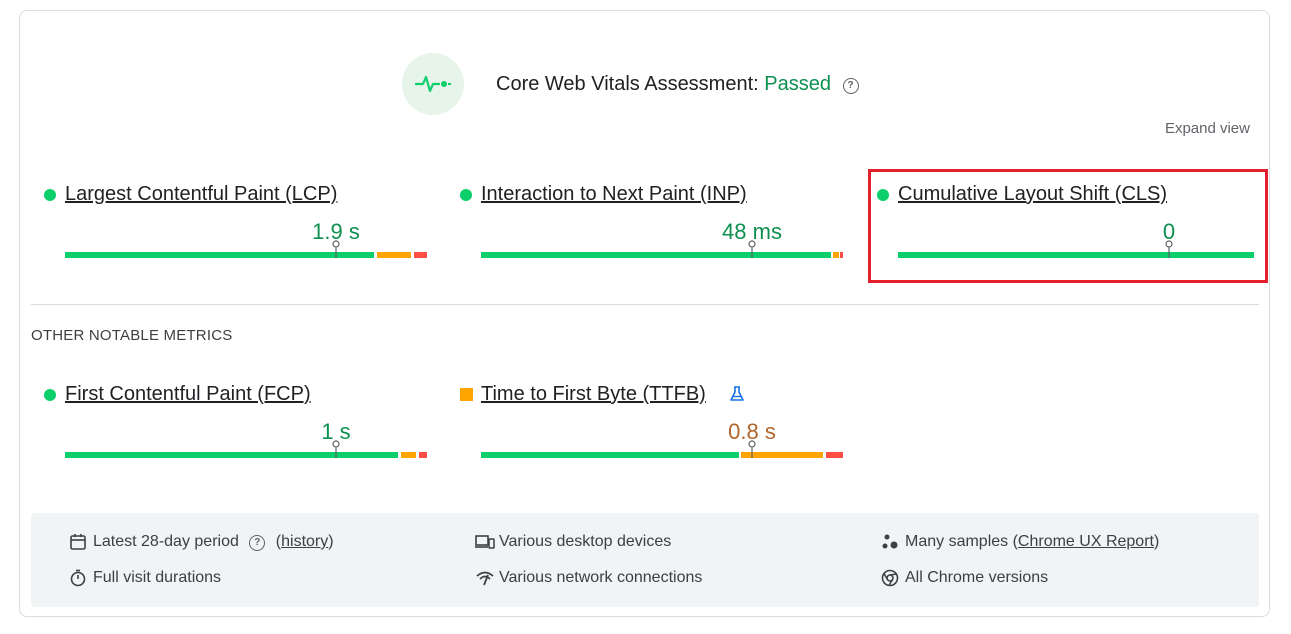 Image resolution: width=1291 pixels, height=634 pixels. I want to click on history-link: history, so click(304, 541).